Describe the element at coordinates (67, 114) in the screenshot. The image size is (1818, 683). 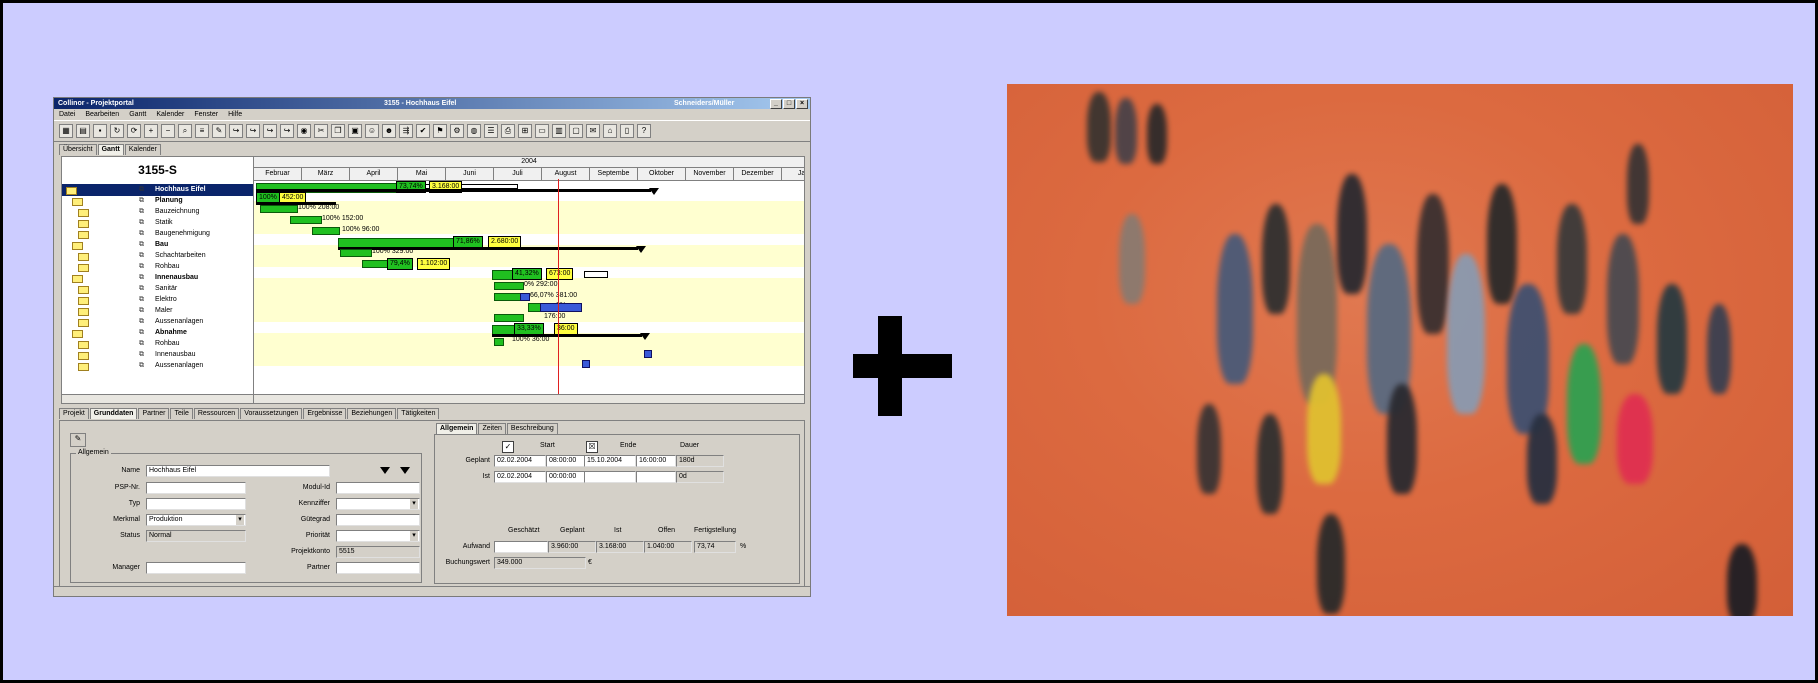
I see `menu-datei: Datei` at that location.